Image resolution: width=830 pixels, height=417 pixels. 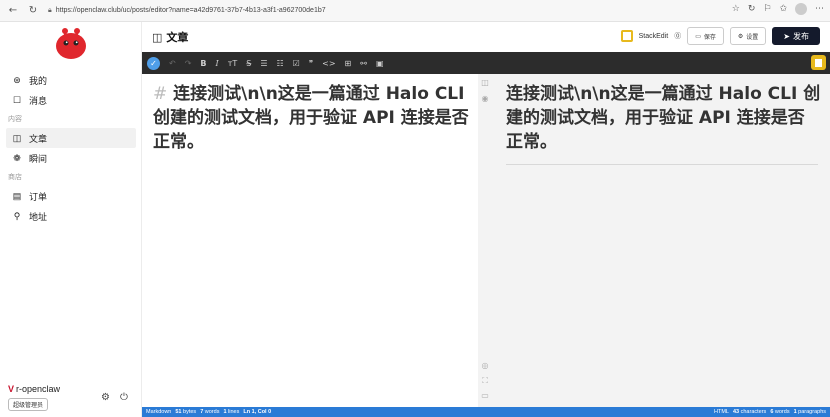 What do you see at coordinates (653, 36) in the screenshot?
I see `editor-name: StackEdit` at bounding box center [653, 36].